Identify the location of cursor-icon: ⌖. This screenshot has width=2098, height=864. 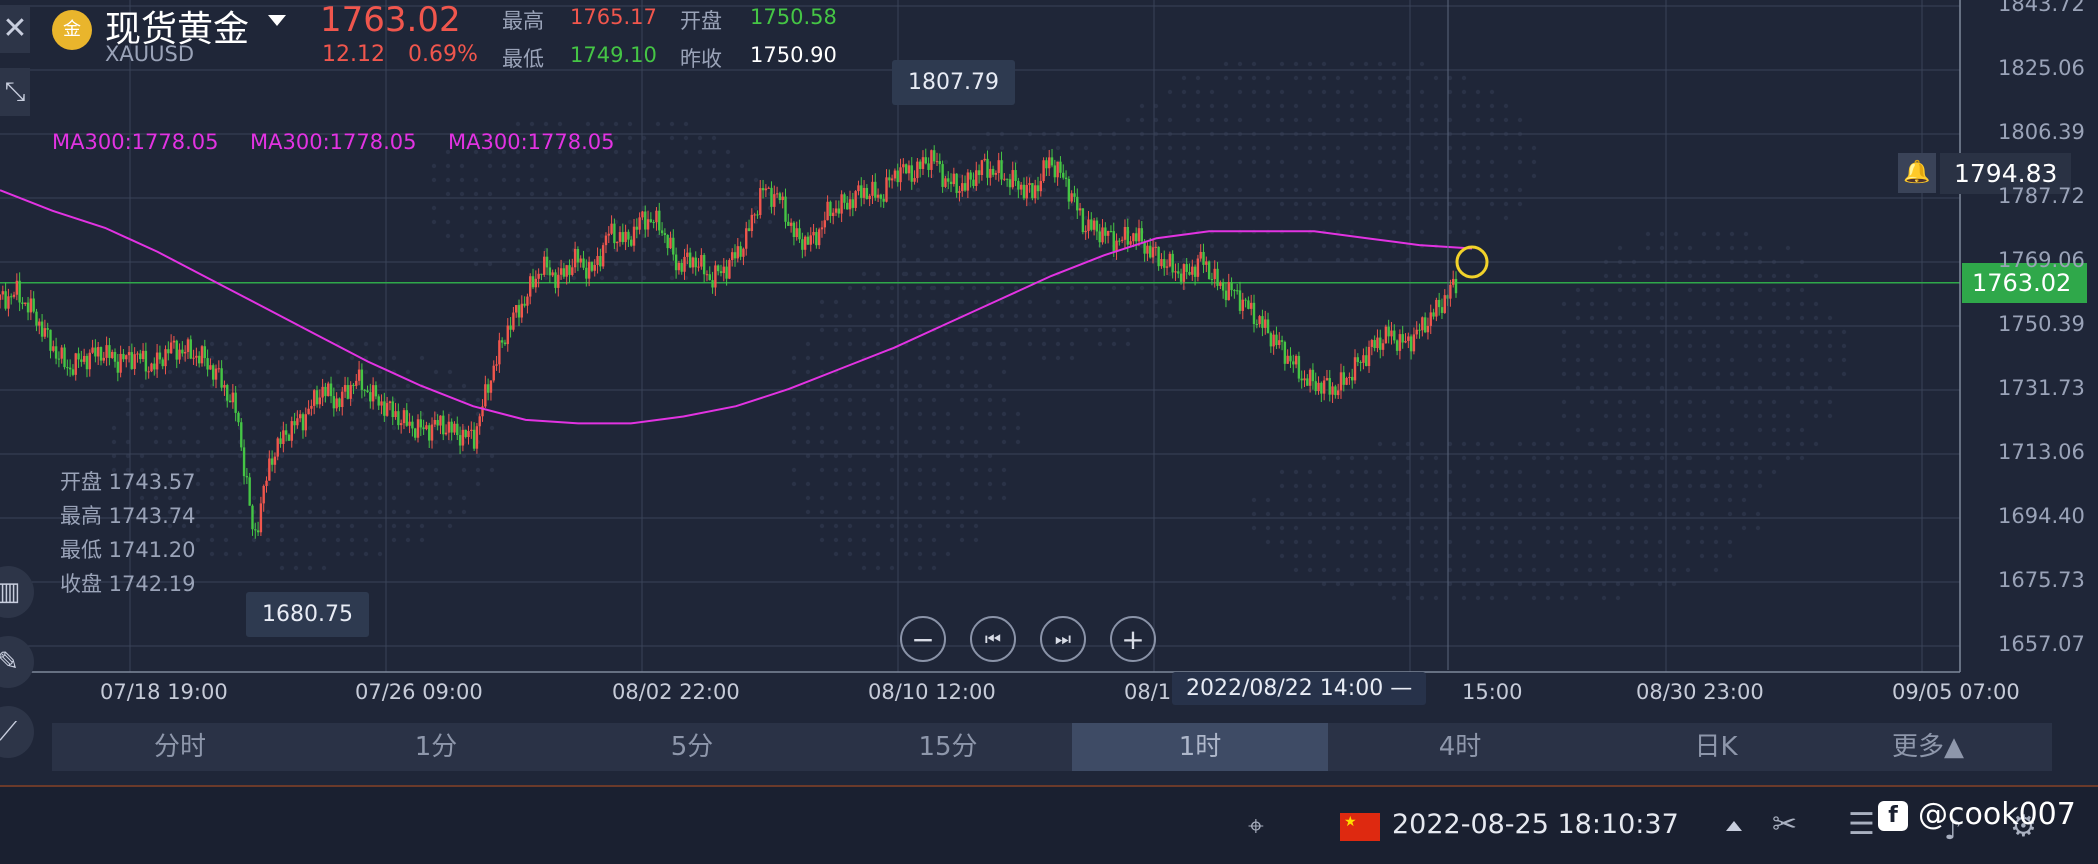
(1256, 826).